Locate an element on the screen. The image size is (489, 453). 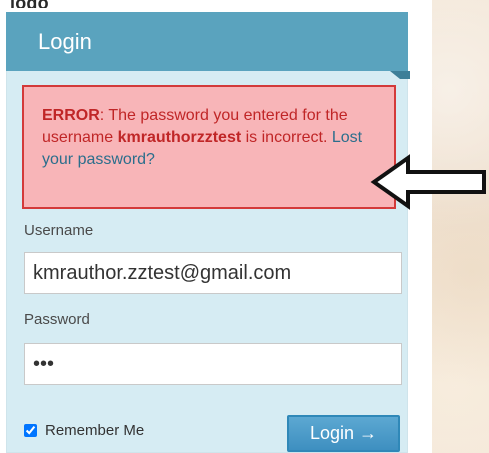
error-label: ERROR is located at coordinates (71, 115).